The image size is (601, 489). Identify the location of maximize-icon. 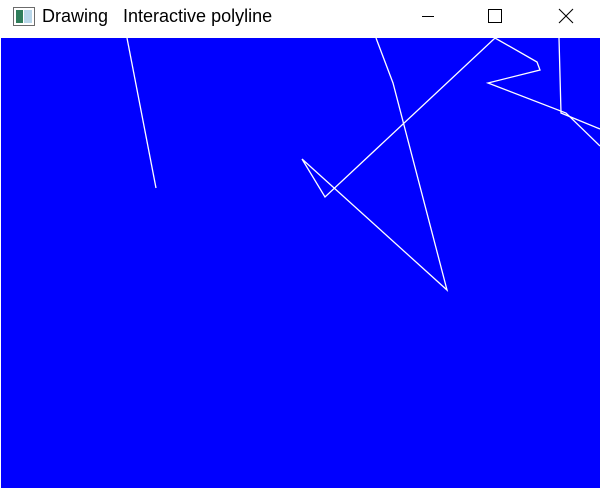
(495, 16).